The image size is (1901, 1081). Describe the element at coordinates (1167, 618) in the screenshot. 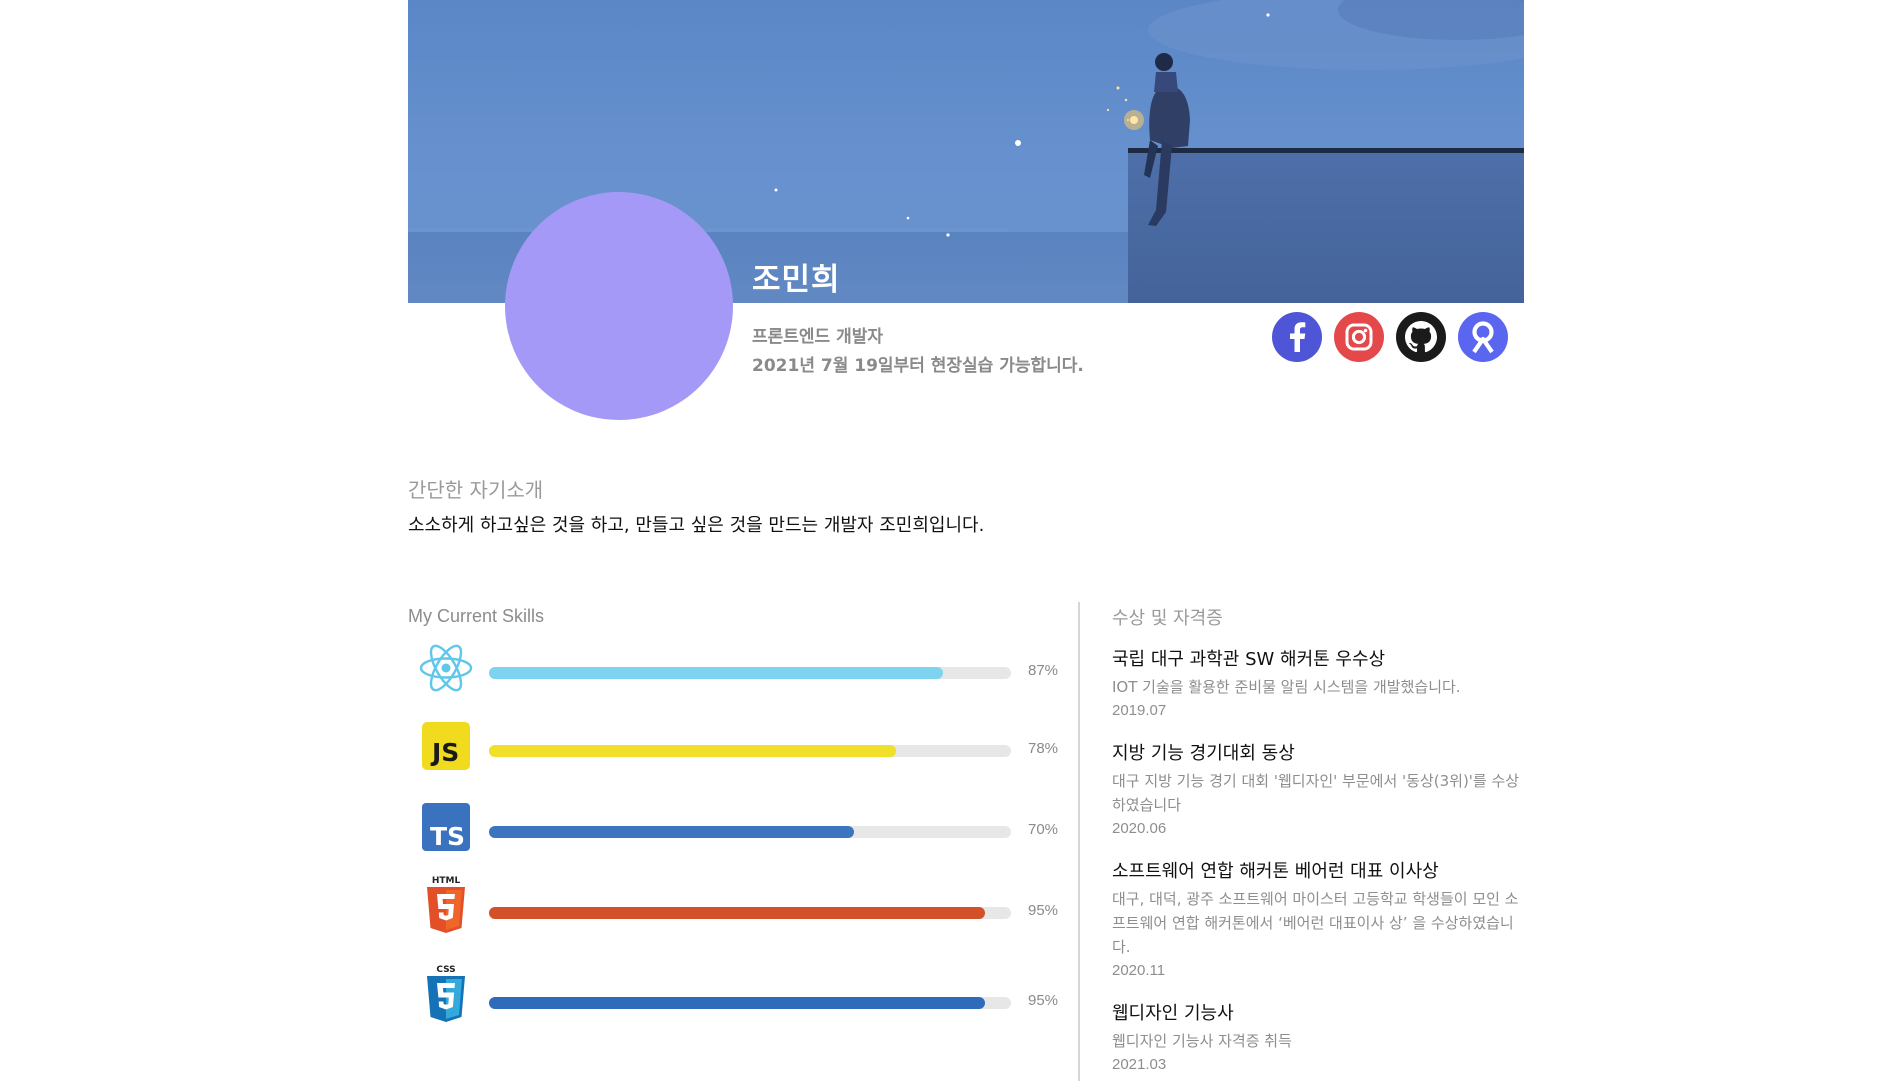

I see `awards-heading: 수상 및 자격증` at that location.